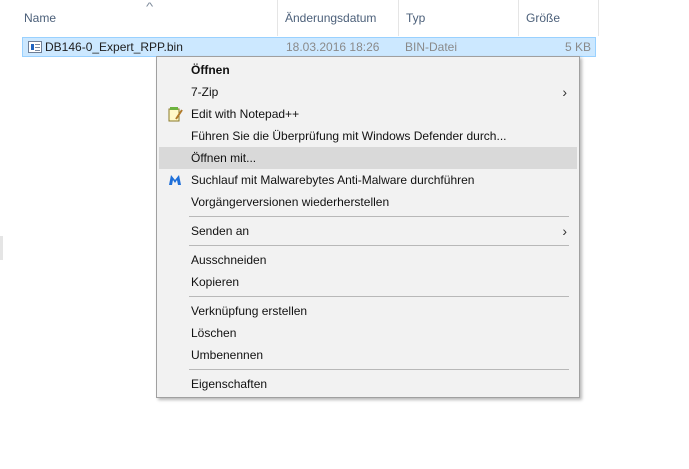  Describe the element at coordinates (368, 231) in the screenshot. I see `menu-item-send-to: Senden an ›` at that location.